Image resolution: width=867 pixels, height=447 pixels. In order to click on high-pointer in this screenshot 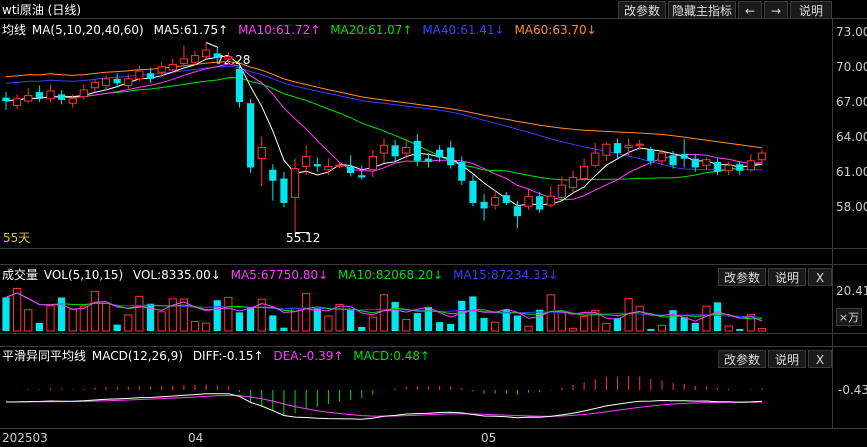, I will do `click(212, 45)`.